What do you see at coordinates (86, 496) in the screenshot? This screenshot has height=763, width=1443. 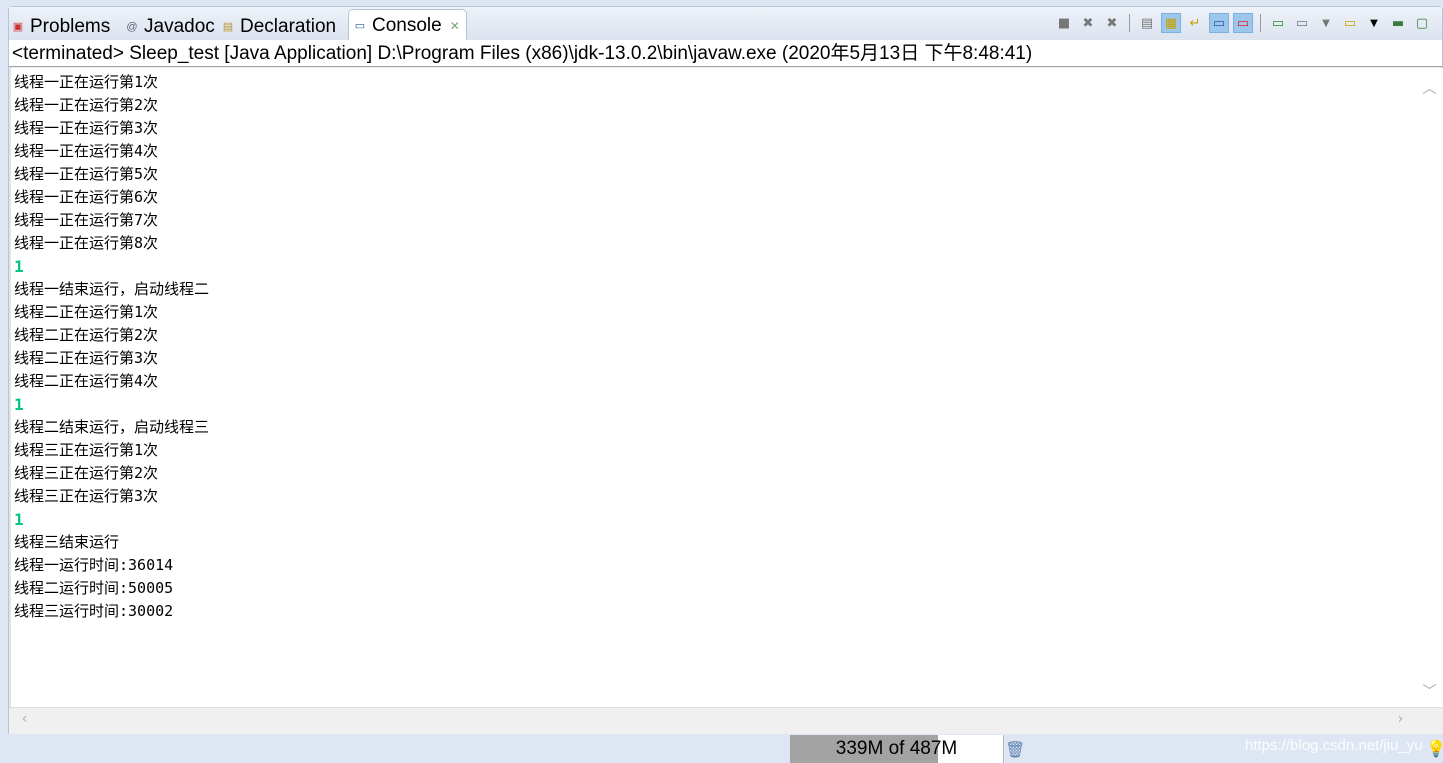 I see `console-line: 线程三正在运行第3次` at bounding box center [86, 496].